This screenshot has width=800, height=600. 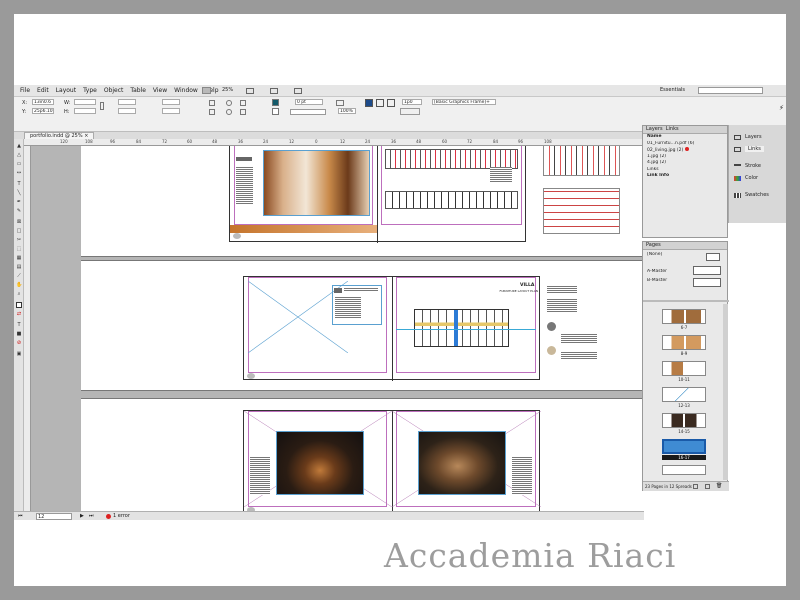 I want to click on flip-vertical-icon, so click(x=212, y=112).